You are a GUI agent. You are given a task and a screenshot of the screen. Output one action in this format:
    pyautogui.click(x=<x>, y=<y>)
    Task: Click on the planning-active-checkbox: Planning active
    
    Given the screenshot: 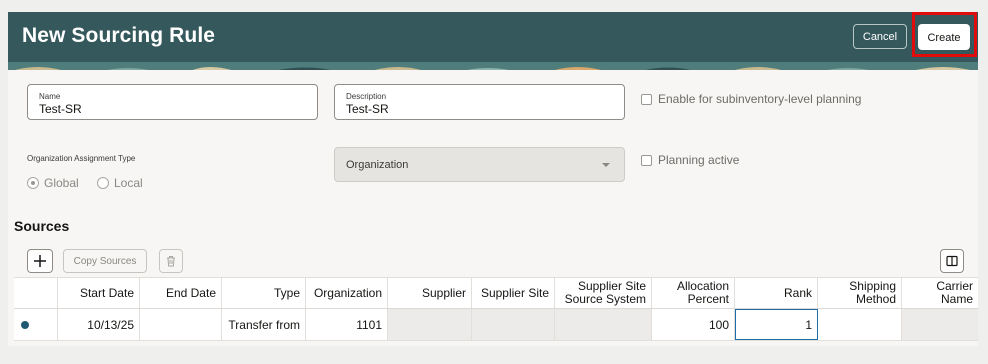 What is the action you would take?
    pyautogui.click(x=690, y=160)
    